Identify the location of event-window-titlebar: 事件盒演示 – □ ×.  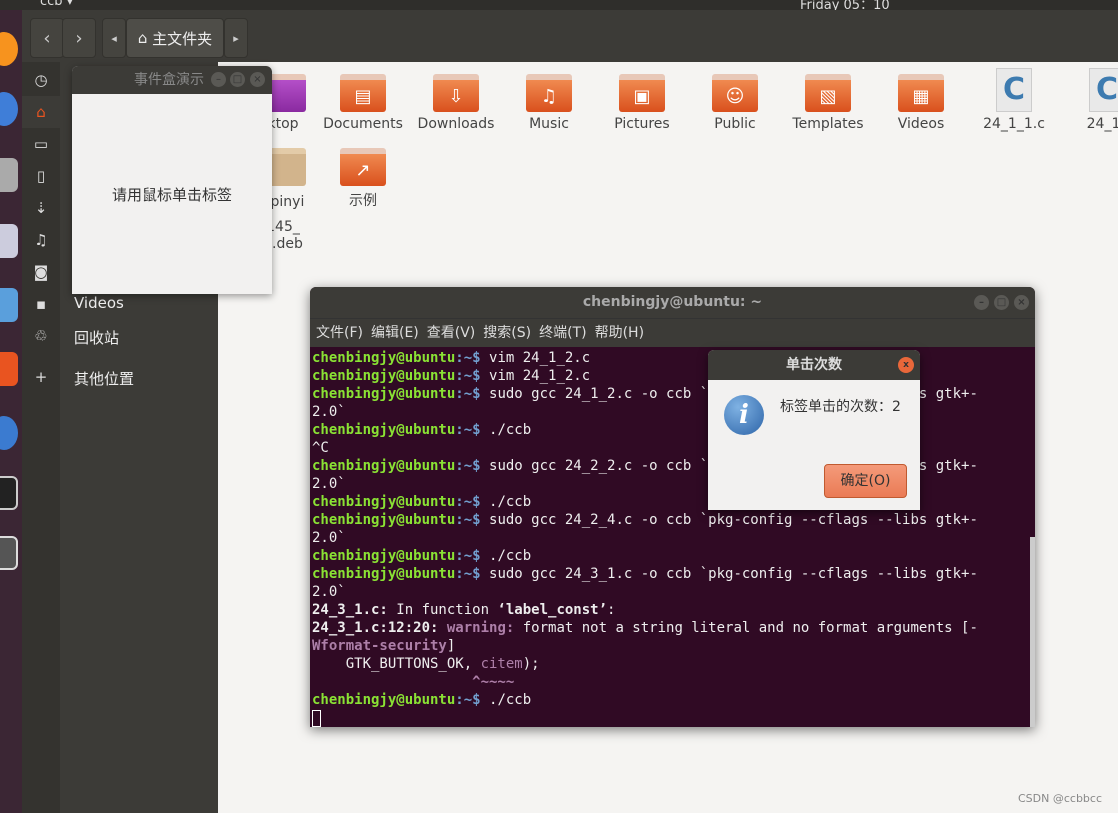
(172, 80).